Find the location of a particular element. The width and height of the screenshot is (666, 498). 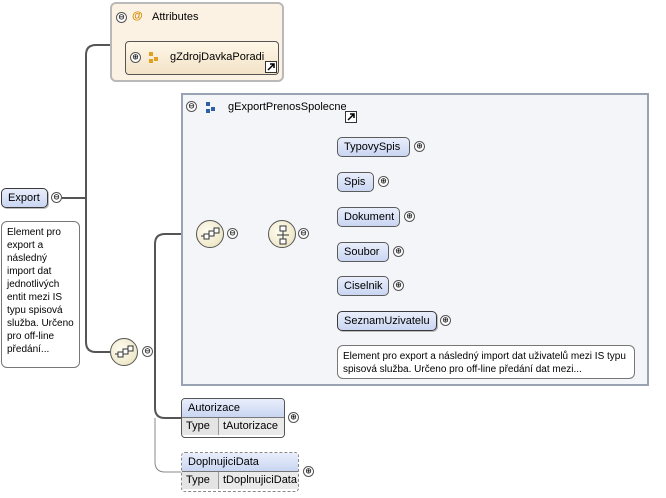

element-soubor-label: Soubor is located at coordinates (362, 252).